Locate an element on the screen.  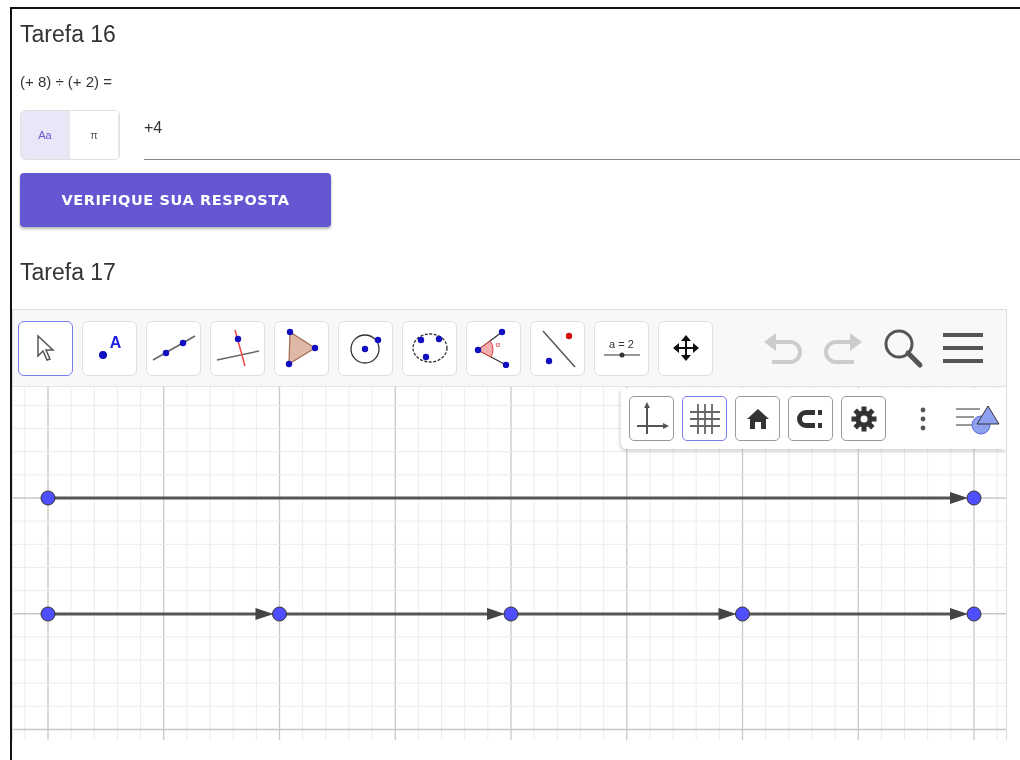
input-mode-button: Aa is located at coordinates (45, 135).